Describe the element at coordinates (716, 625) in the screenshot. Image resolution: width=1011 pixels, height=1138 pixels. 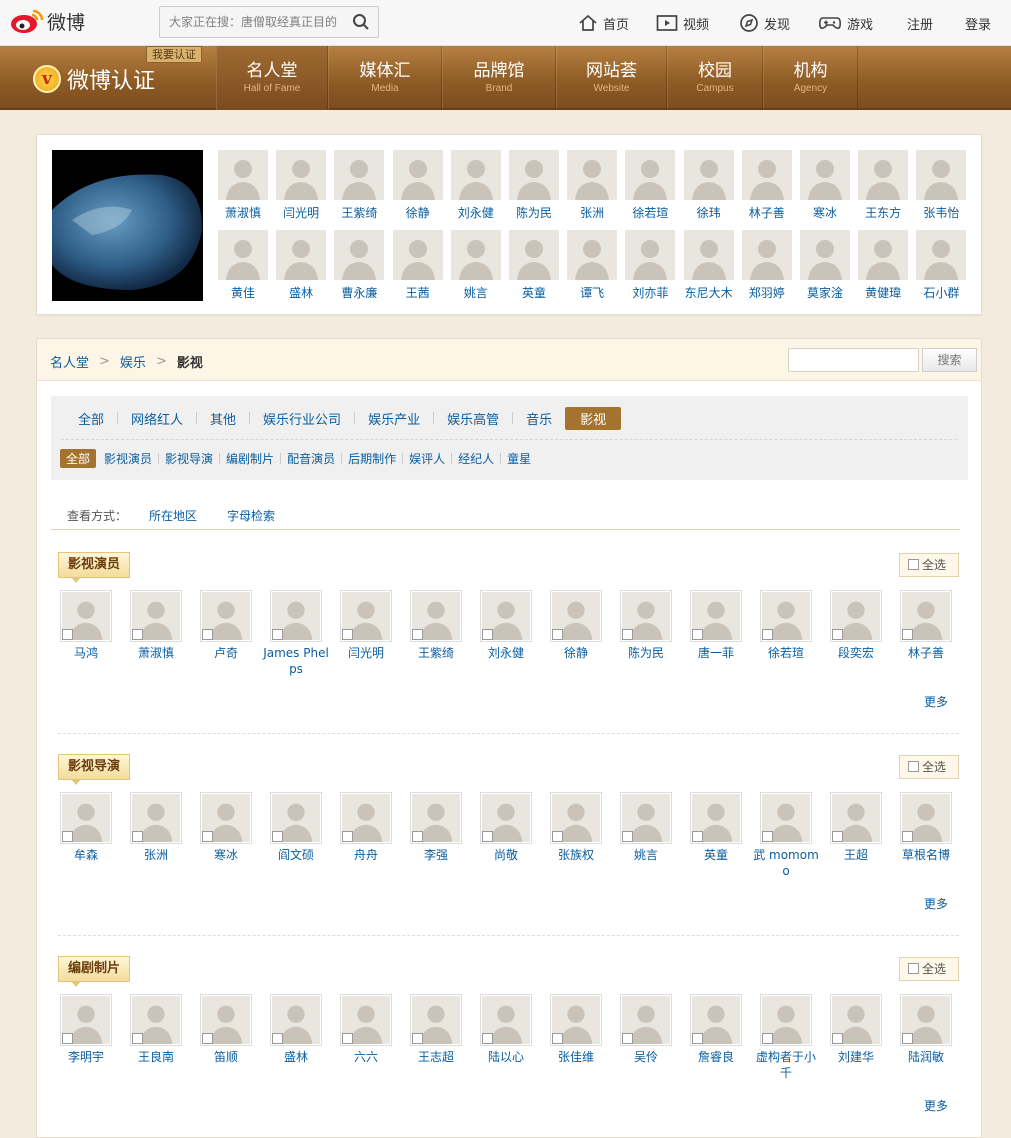
I see `person-item: 唐一菲` at that location.